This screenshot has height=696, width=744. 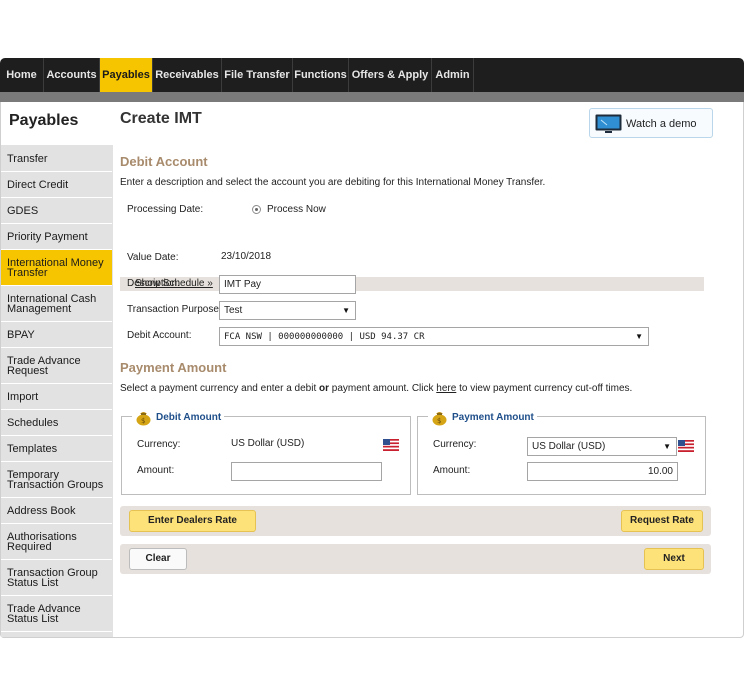 What do you see at coordinates (56, 511) in the screenshot?
I see `sidebar-item-address-book: Address Book` at bounding box center [56, 511].